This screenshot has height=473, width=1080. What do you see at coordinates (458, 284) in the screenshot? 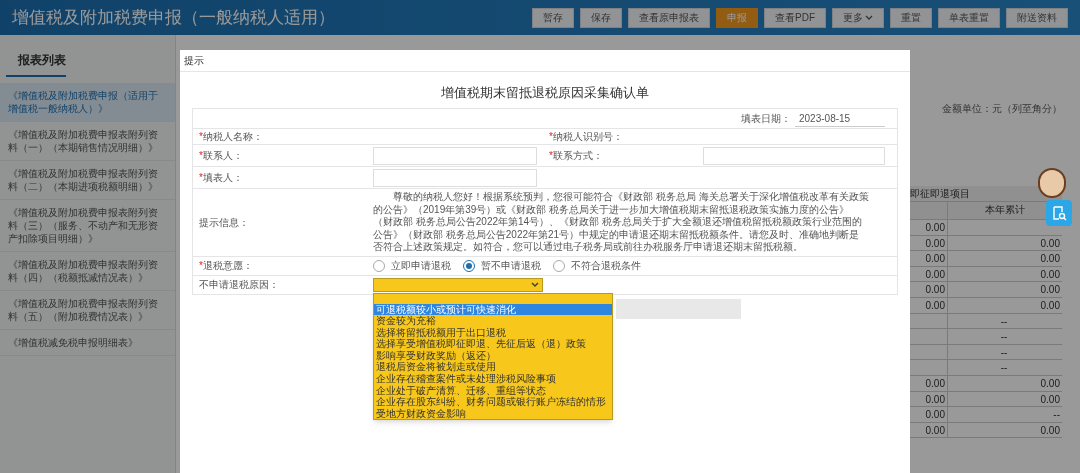
I see `select-field` at bounding box center [458, 284].